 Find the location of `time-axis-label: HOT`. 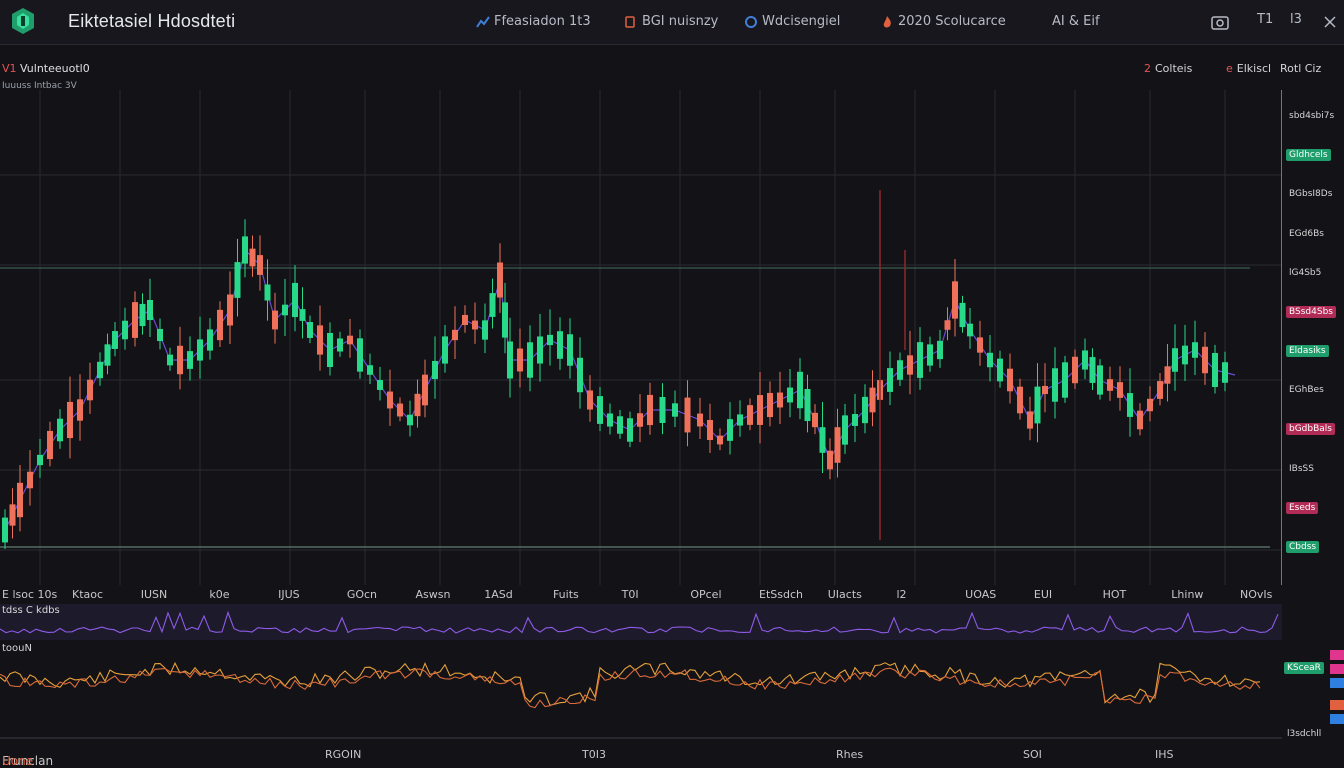

time-axis-label: HOT is located at coordinates (1114, 594).